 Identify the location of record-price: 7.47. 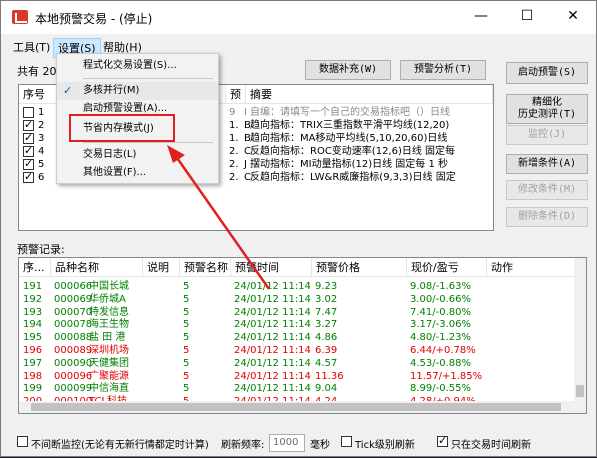
(326, 312).